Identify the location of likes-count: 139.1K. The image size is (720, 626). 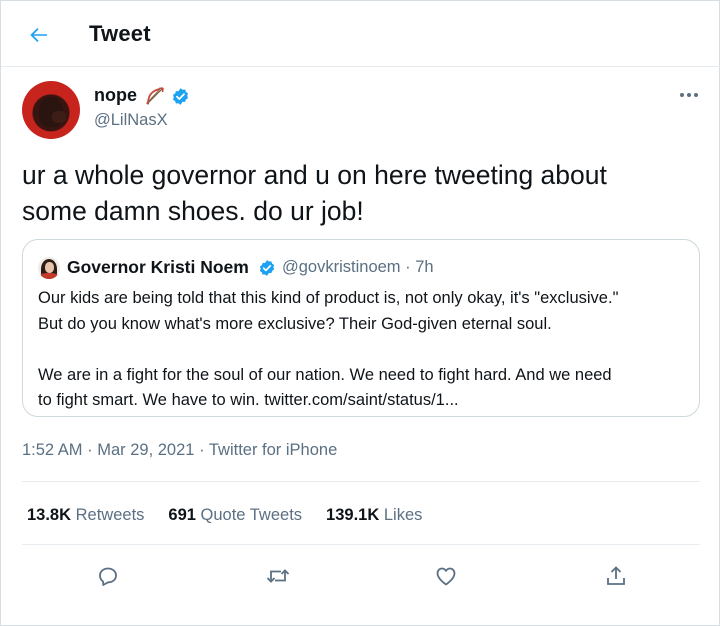
(353, 515).